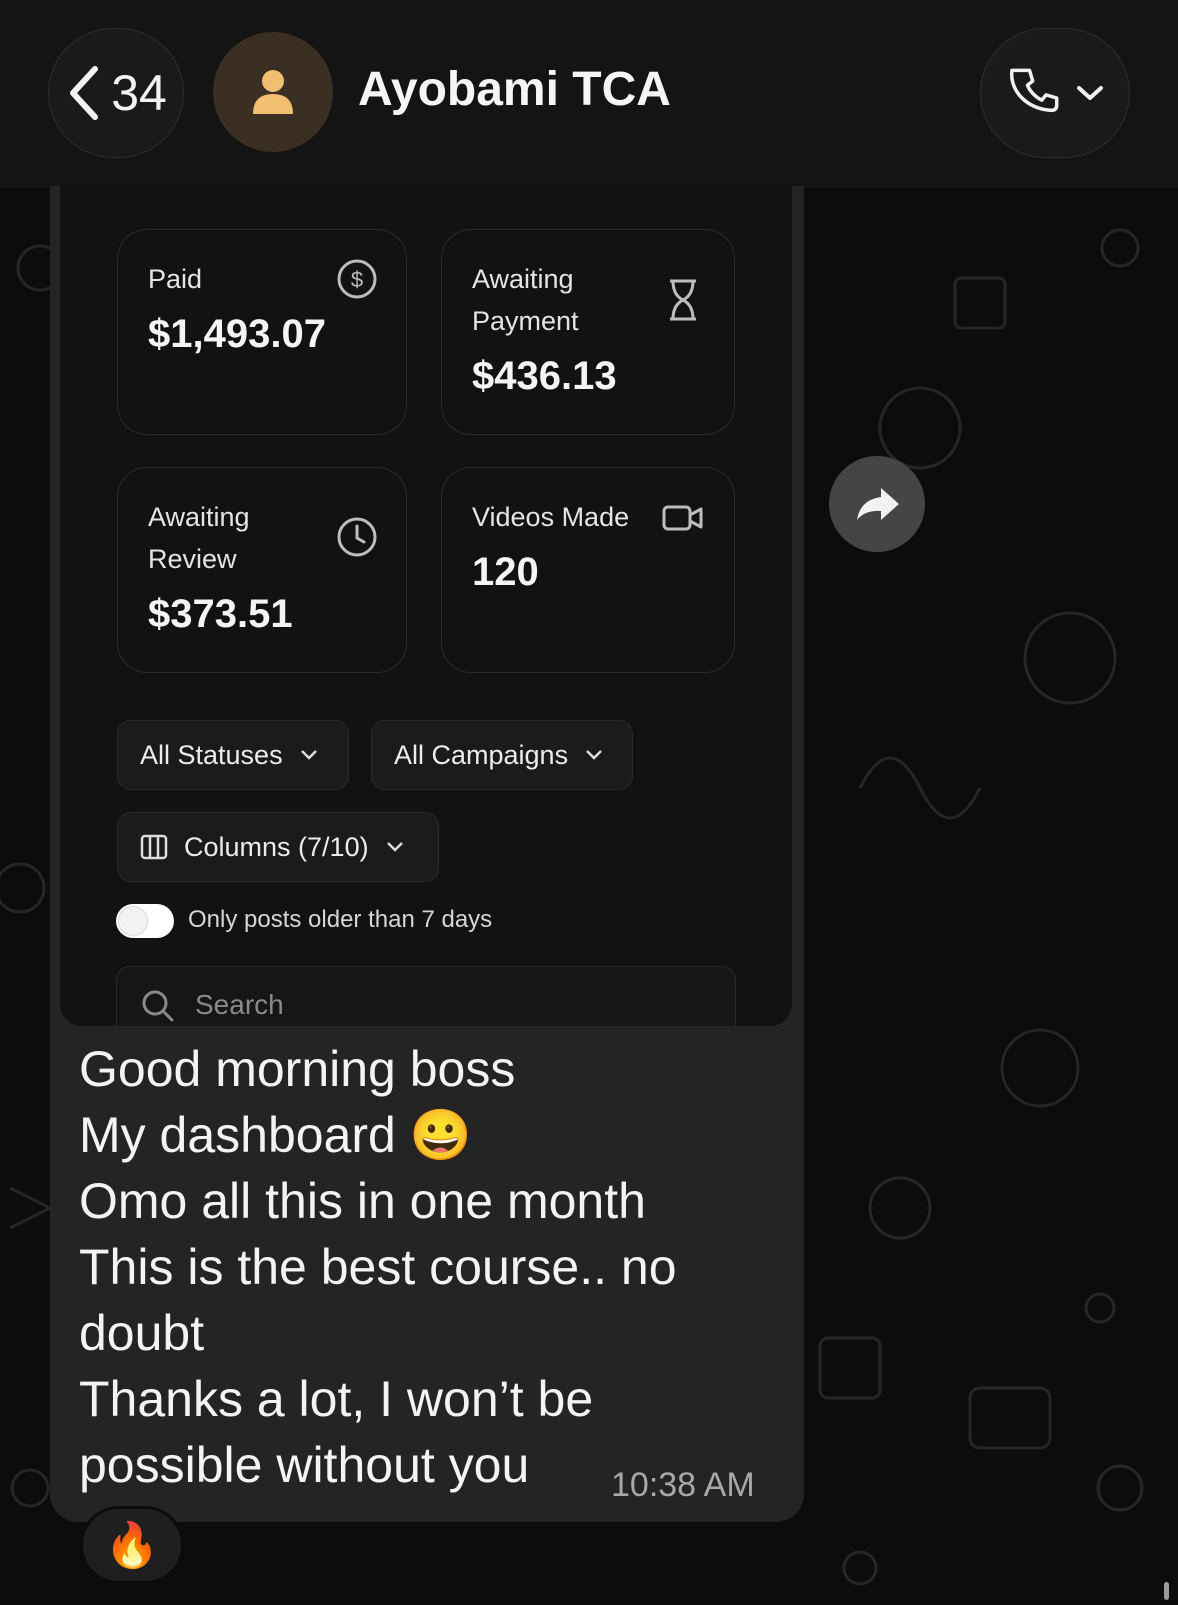  Describe the element at coordinates (357, 537) in the screenshot. I see `clock-icon` at that location.